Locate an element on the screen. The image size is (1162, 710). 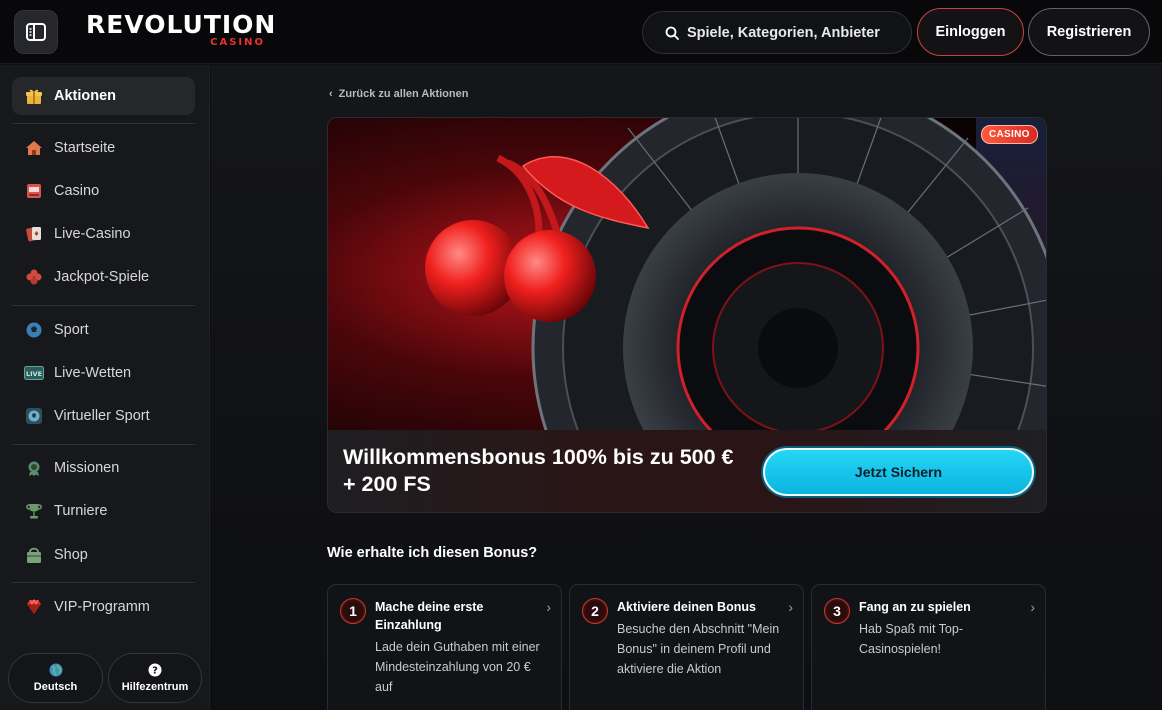
help-center-button: ? Hilfezentrum is located at coordinates (155, 678).